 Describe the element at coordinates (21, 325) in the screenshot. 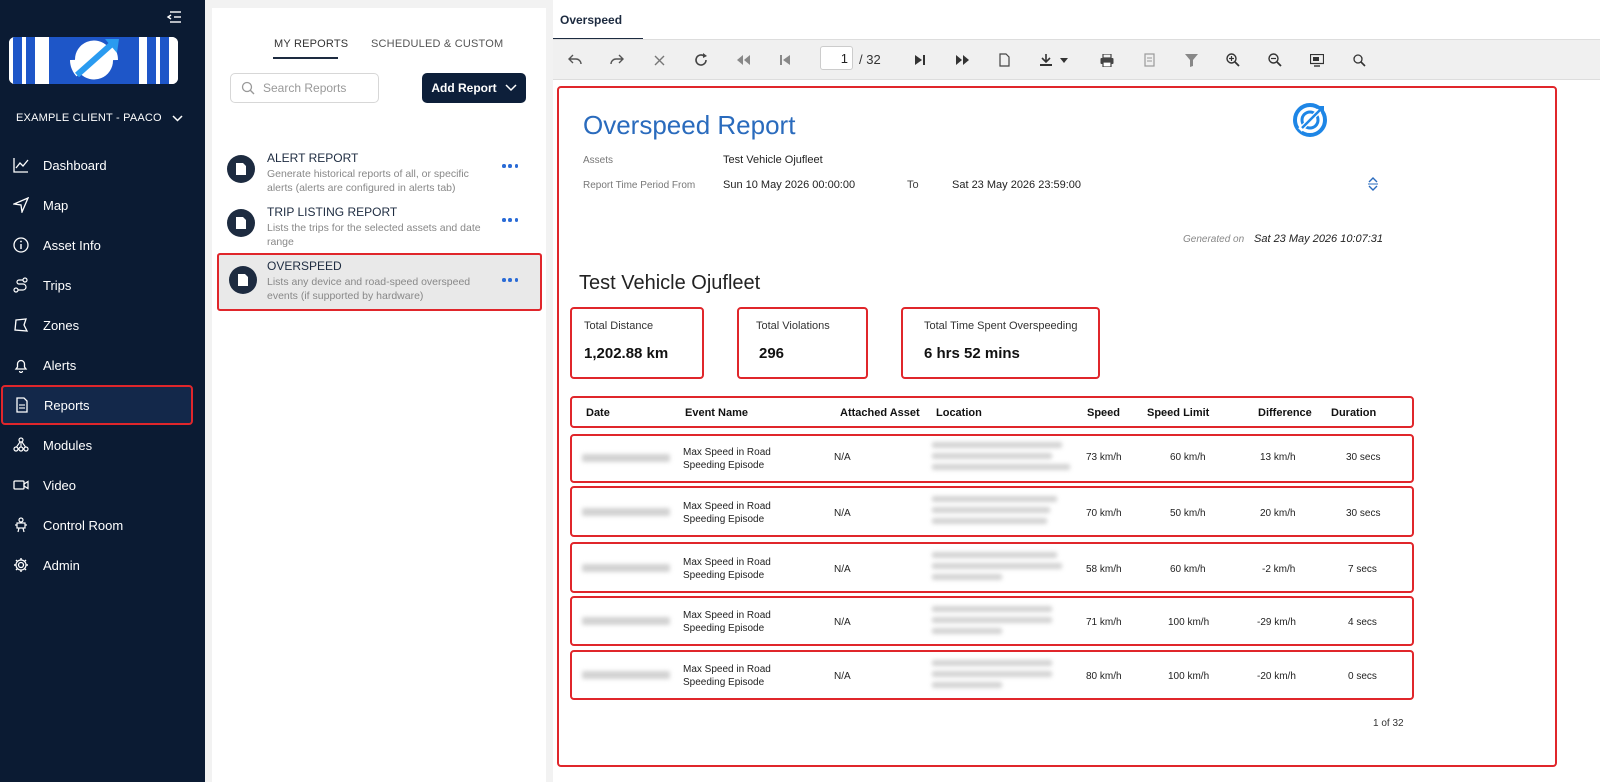

I see `zone-icon` at that location.